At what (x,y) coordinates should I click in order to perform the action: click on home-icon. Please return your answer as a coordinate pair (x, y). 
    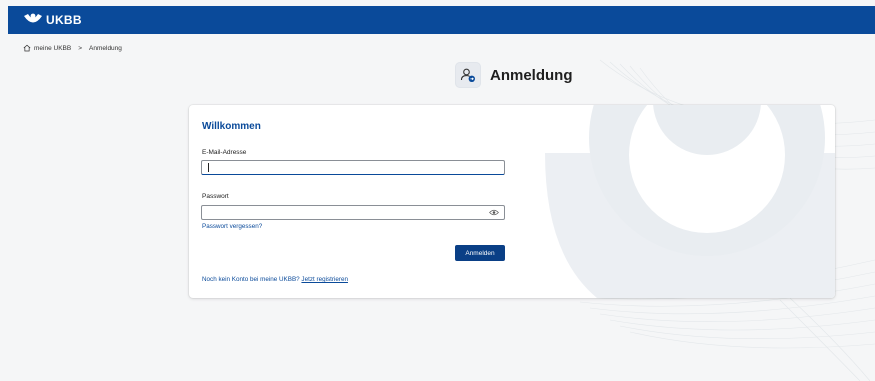
    Looking at the image, I should click on (27, 48).